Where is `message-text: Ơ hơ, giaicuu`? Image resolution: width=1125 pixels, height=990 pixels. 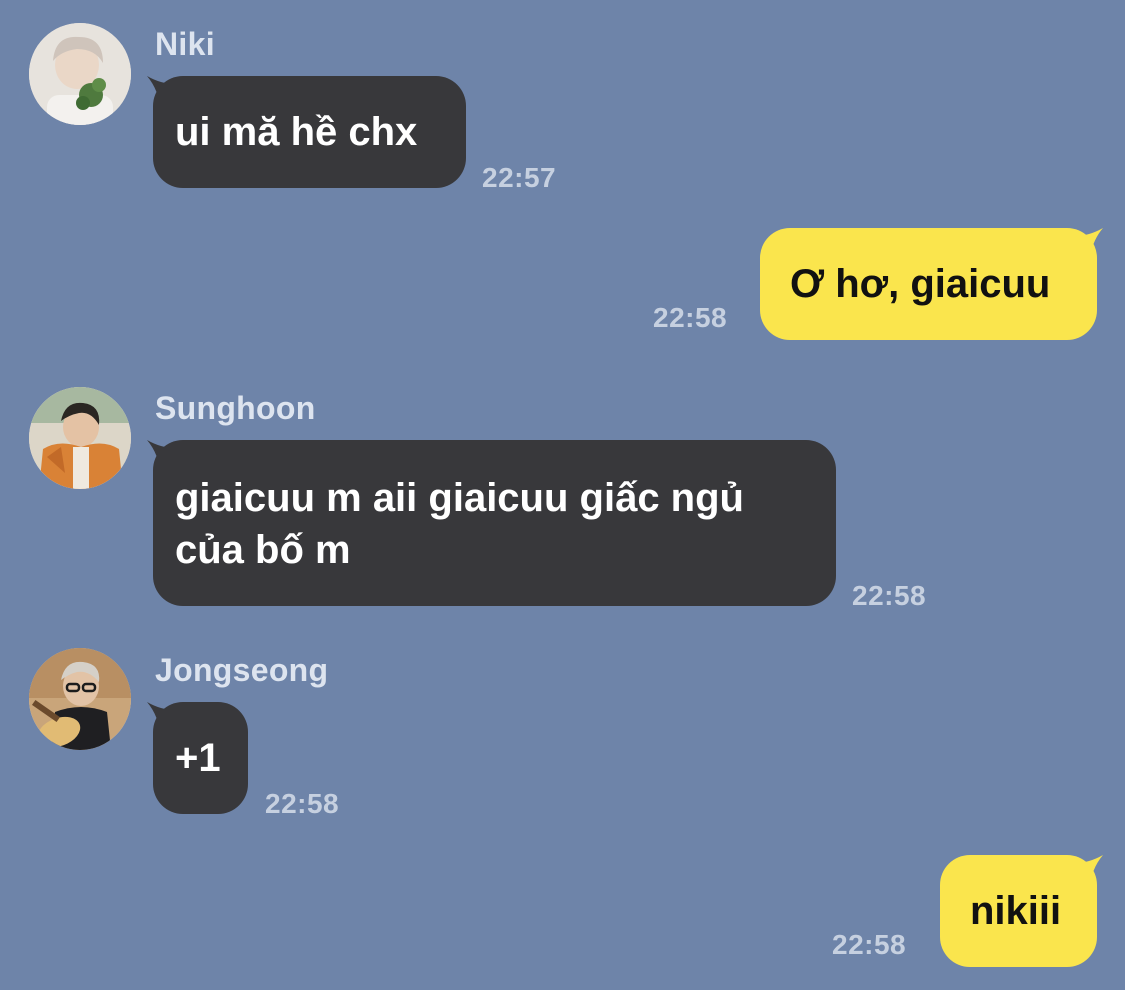
message-text: Ơ hơ, giaicuu is located at coordinates (920, 284).